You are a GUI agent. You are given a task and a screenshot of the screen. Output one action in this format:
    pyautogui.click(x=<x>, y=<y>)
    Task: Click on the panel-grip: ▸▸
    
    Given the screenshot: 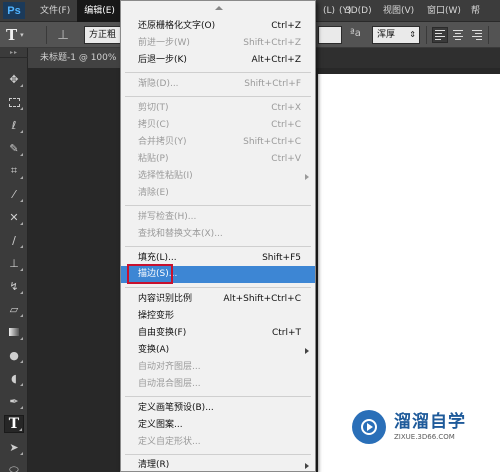 What is the action you would take?
    pyautogui.click(x=14, y=53)
    